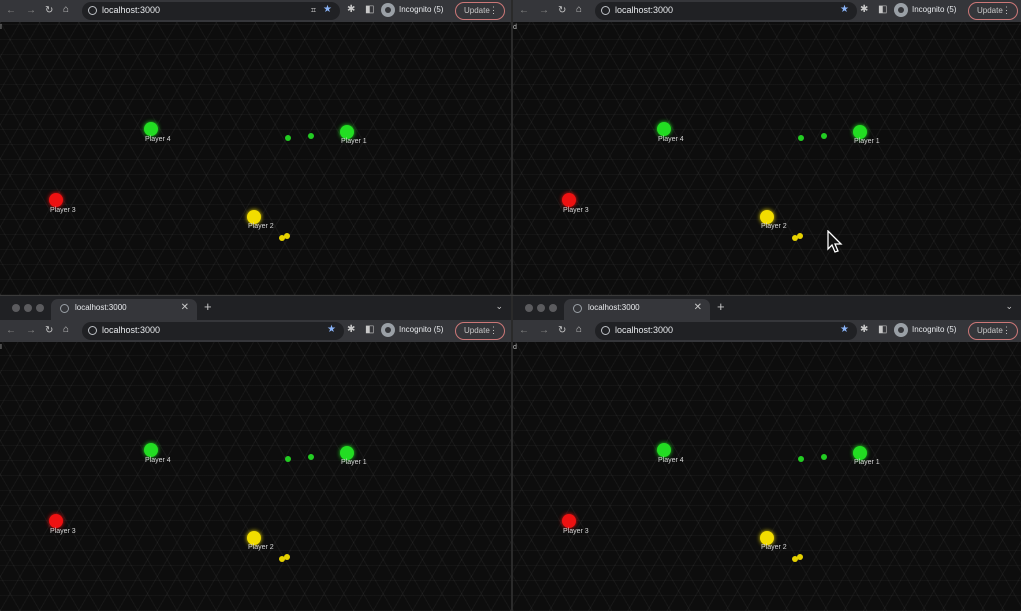 This screenshot has width=1021, height=611. What do you see at coordinates (56, 200) in the screenshot?
I see `player-3-blob` at bounding box center [56, 200].